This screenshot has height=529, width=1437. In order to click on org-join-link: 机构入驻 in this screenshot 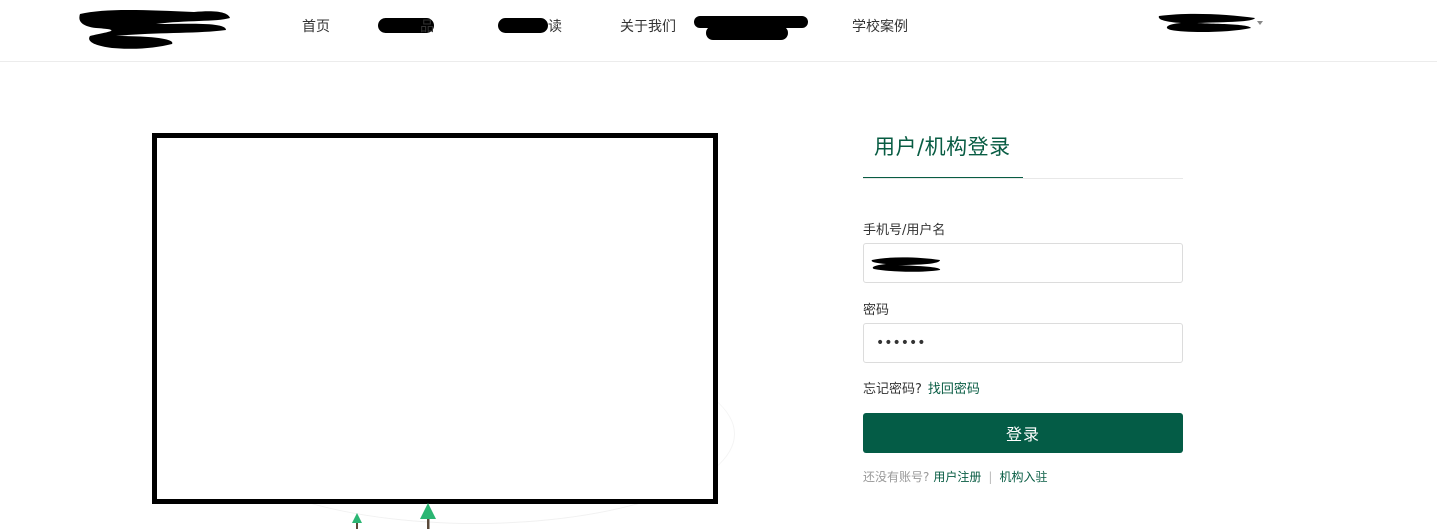, I will do `click(1023, 477)`.